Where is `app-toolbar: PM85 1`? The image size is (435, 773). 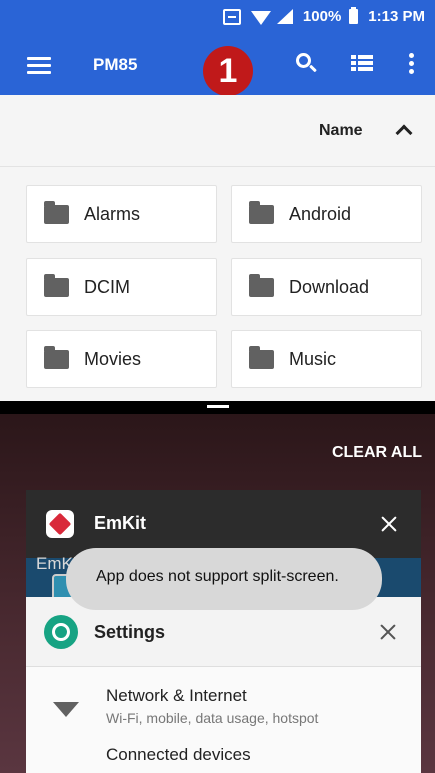 app-toolbar: PM85 1 is located at coordinates (217, 64).